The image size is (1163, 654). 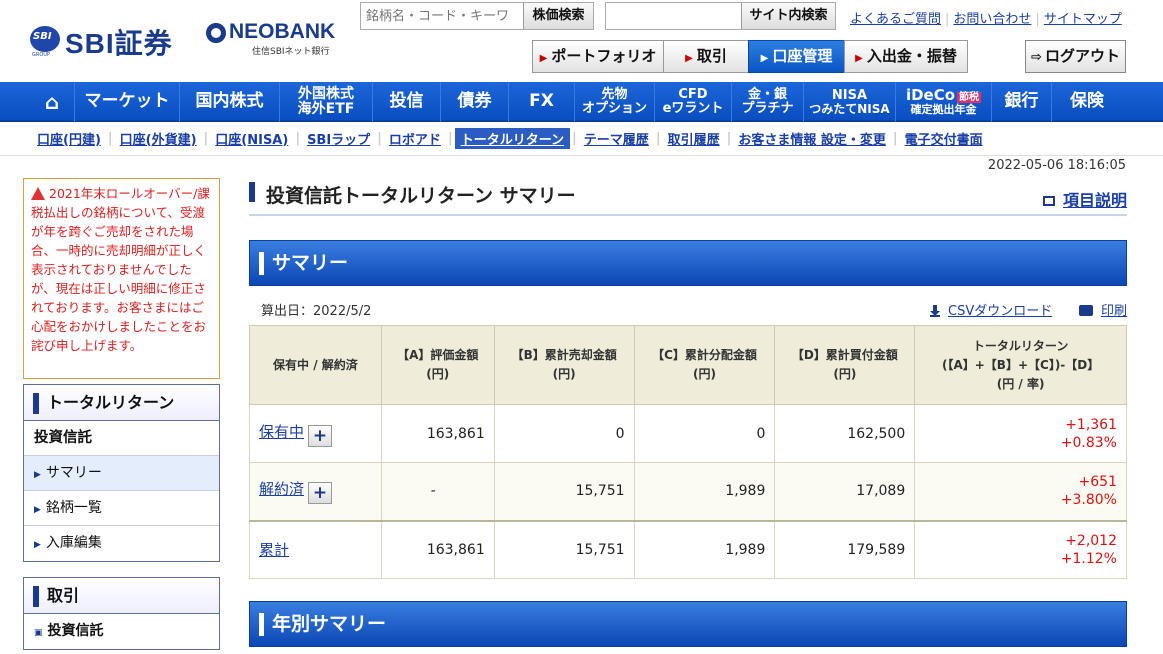 What do you see at coordinates (121, 543) in the screenshot?
I see `sidebar-item-transfer-edit: ▶ 入庫編集` at bounding box center [121, 543].